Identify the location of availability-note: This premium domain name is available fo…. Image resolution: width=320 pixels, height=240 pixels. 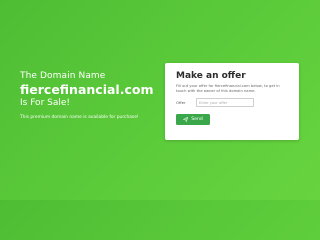
(79, 117).